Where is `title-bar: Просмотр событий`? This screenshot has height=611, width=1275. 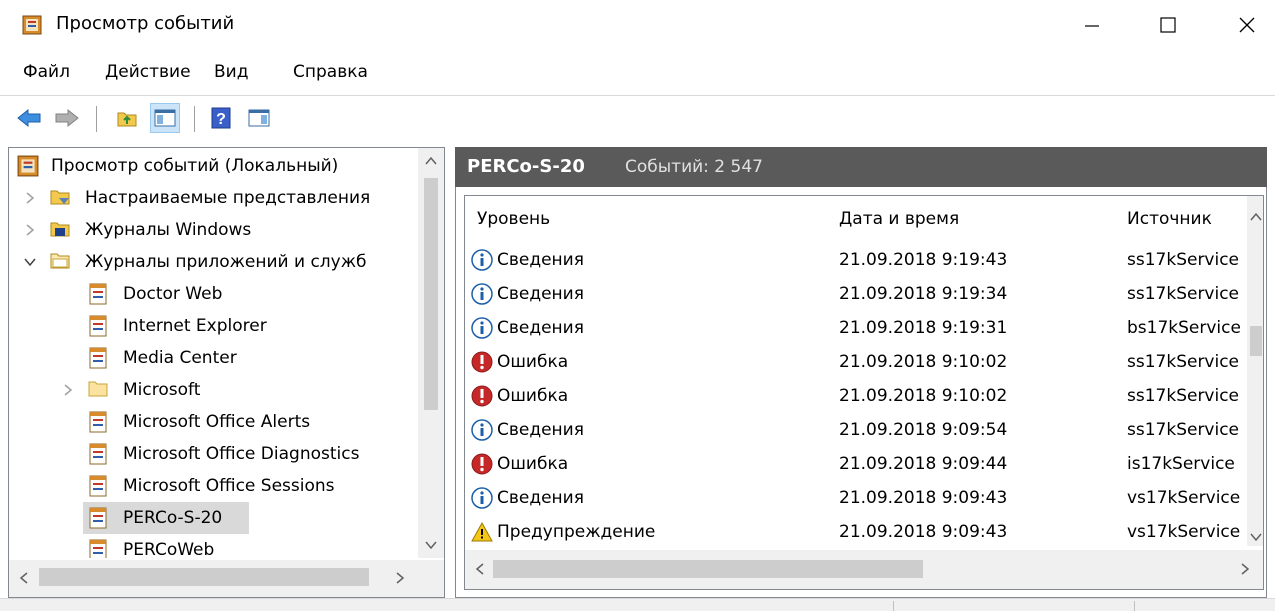
title-bar: Просмотр событий is located at coordinates (637, 25).